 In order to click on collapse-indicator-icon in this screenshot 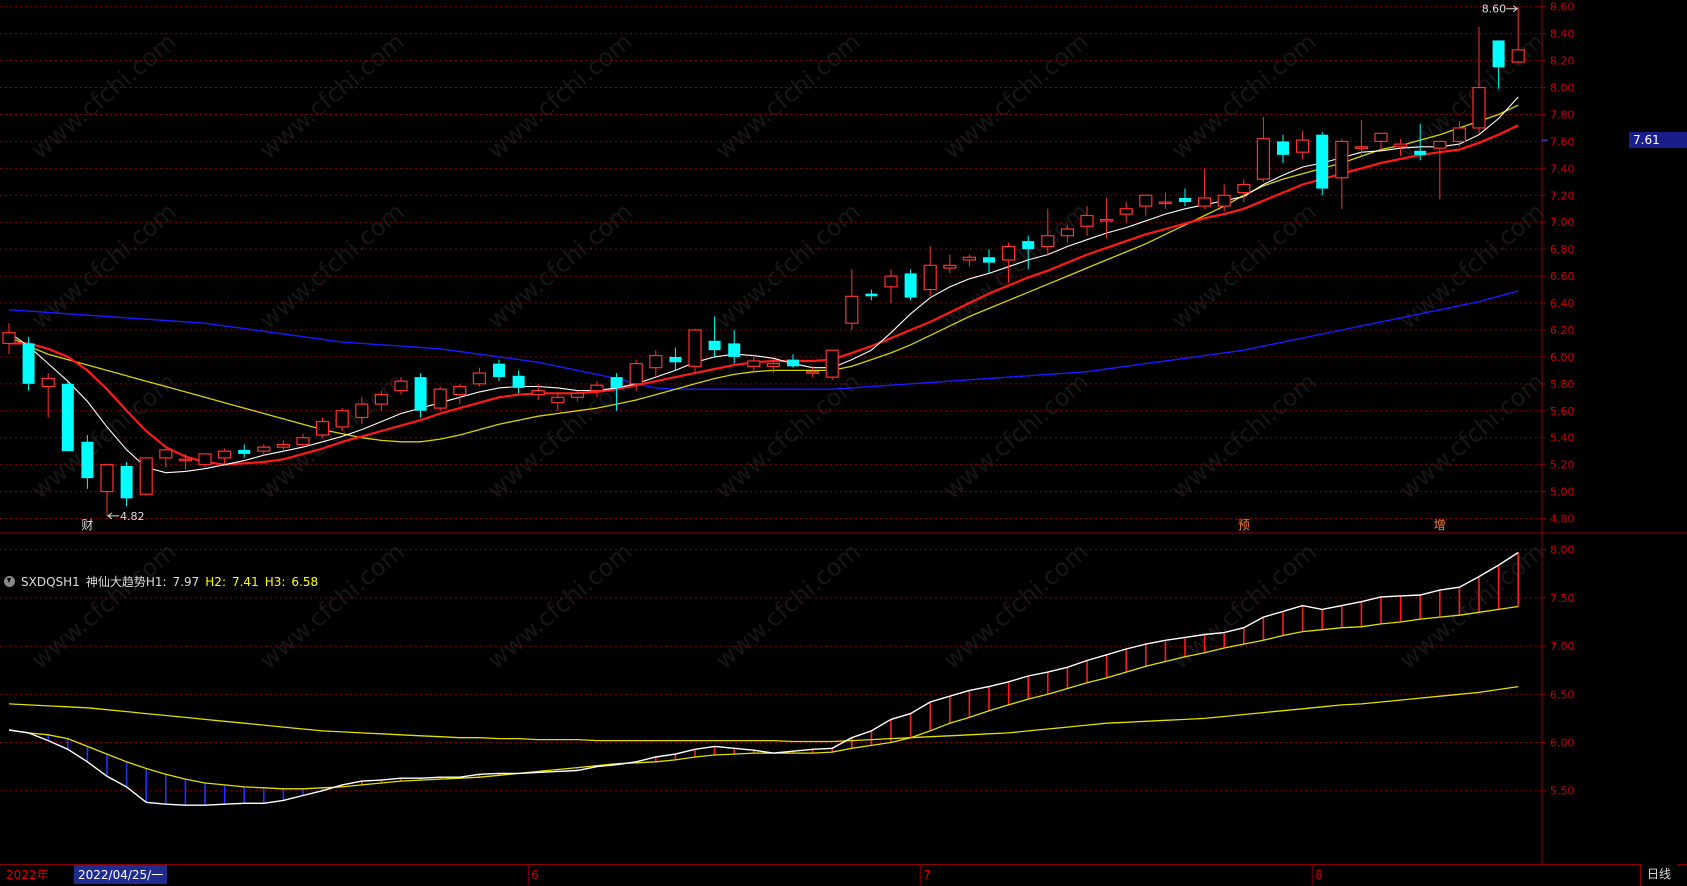, I will do `click(9, 581)`.